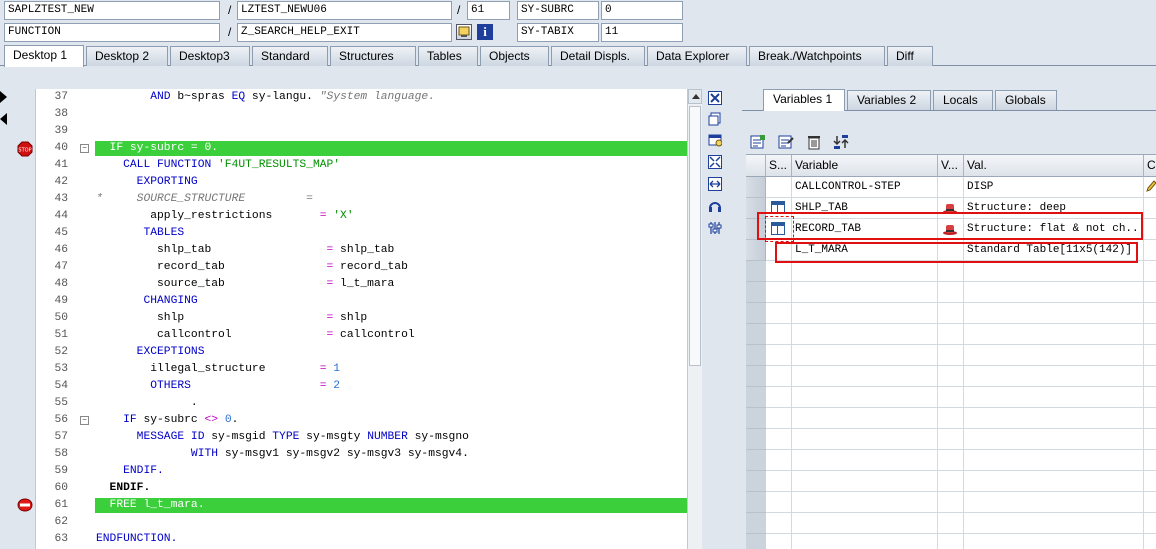  What do you see at coordinates (697, 56) in the screenshot?
I see `tab-data-explorer: Data Explorer` at bounding box center [697, 56].